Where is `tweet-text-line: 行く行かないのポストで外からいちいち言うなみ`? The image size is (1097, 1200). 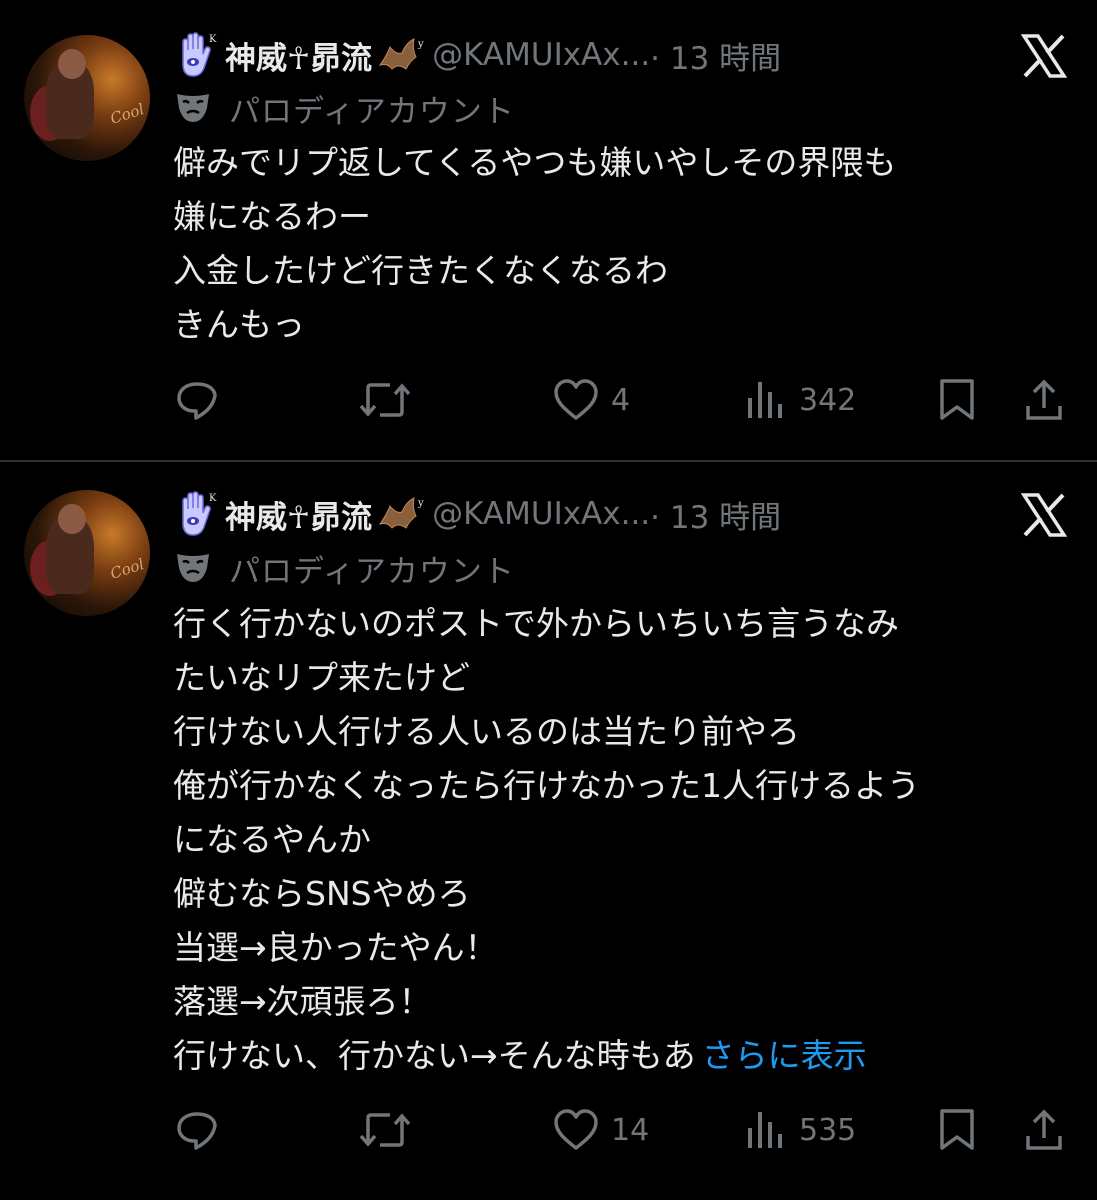 tweet-text-line: 行く行かないのポストで外からいちいち言うなみ is located at coordinates (536, 623).